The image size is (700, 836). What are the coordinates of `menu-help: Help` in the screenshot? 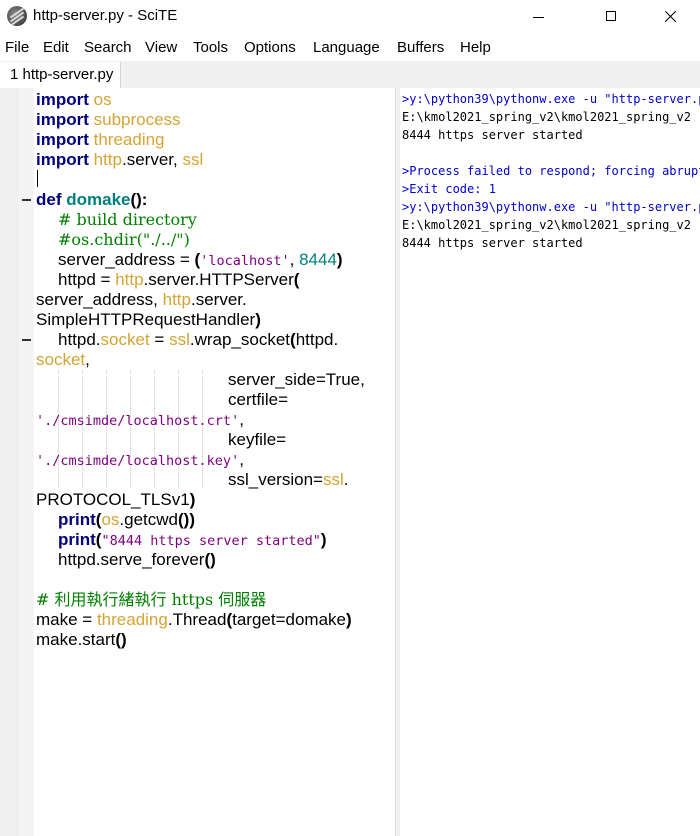 It's located at (475, 47).